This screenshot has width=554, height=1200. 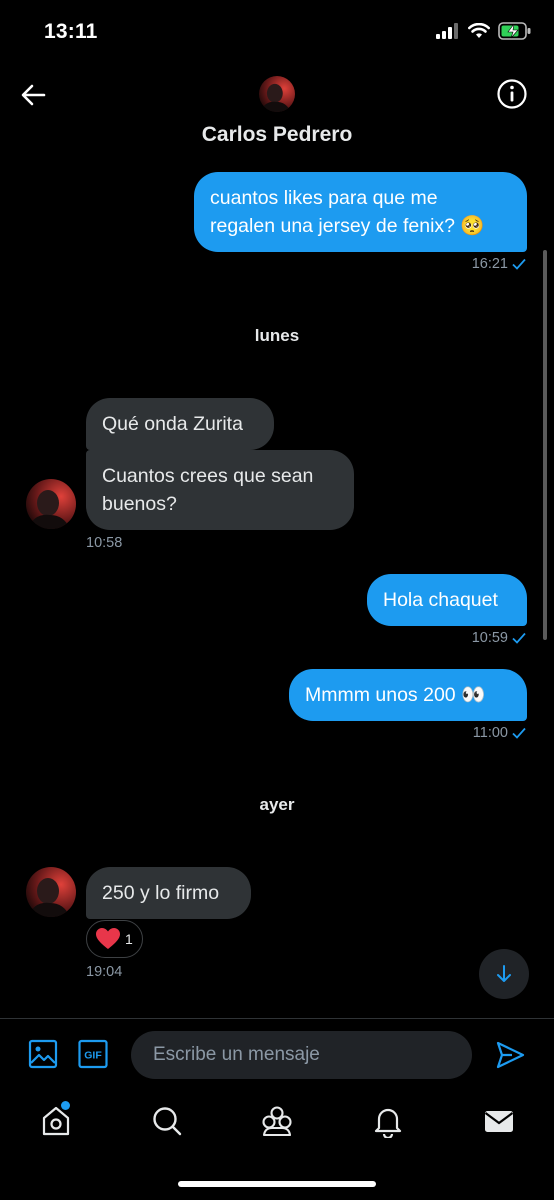 I want to click on message-timestamp: 16:21, so click(x=499, y=264).